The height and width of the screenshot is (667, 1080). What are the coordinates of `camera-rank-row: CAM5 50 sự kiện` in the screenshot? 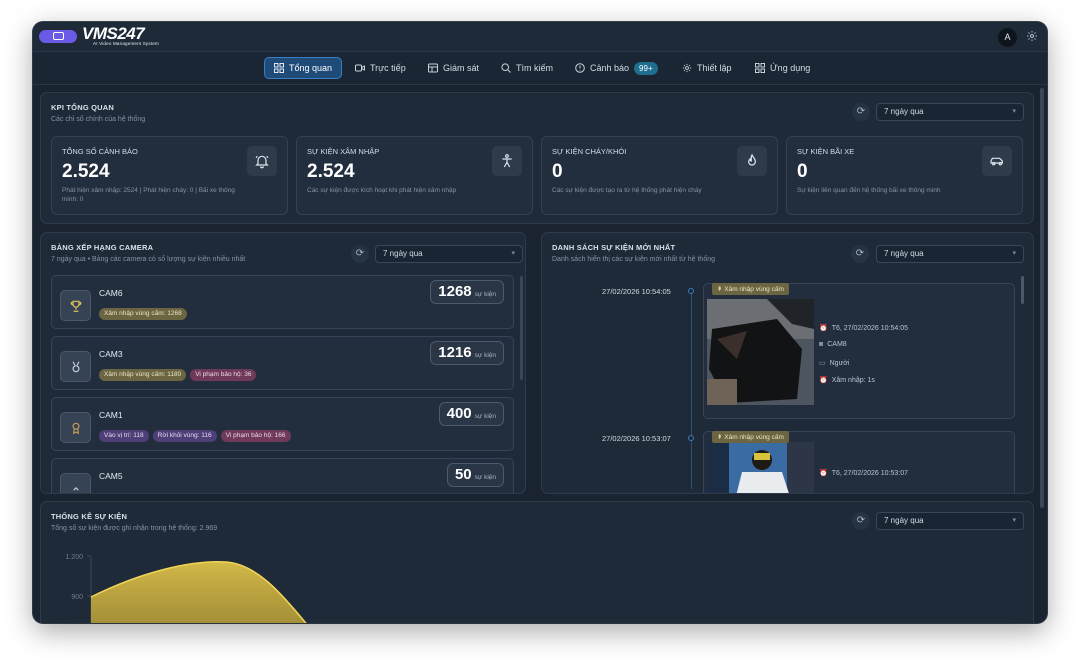 It's located at (282, 475).